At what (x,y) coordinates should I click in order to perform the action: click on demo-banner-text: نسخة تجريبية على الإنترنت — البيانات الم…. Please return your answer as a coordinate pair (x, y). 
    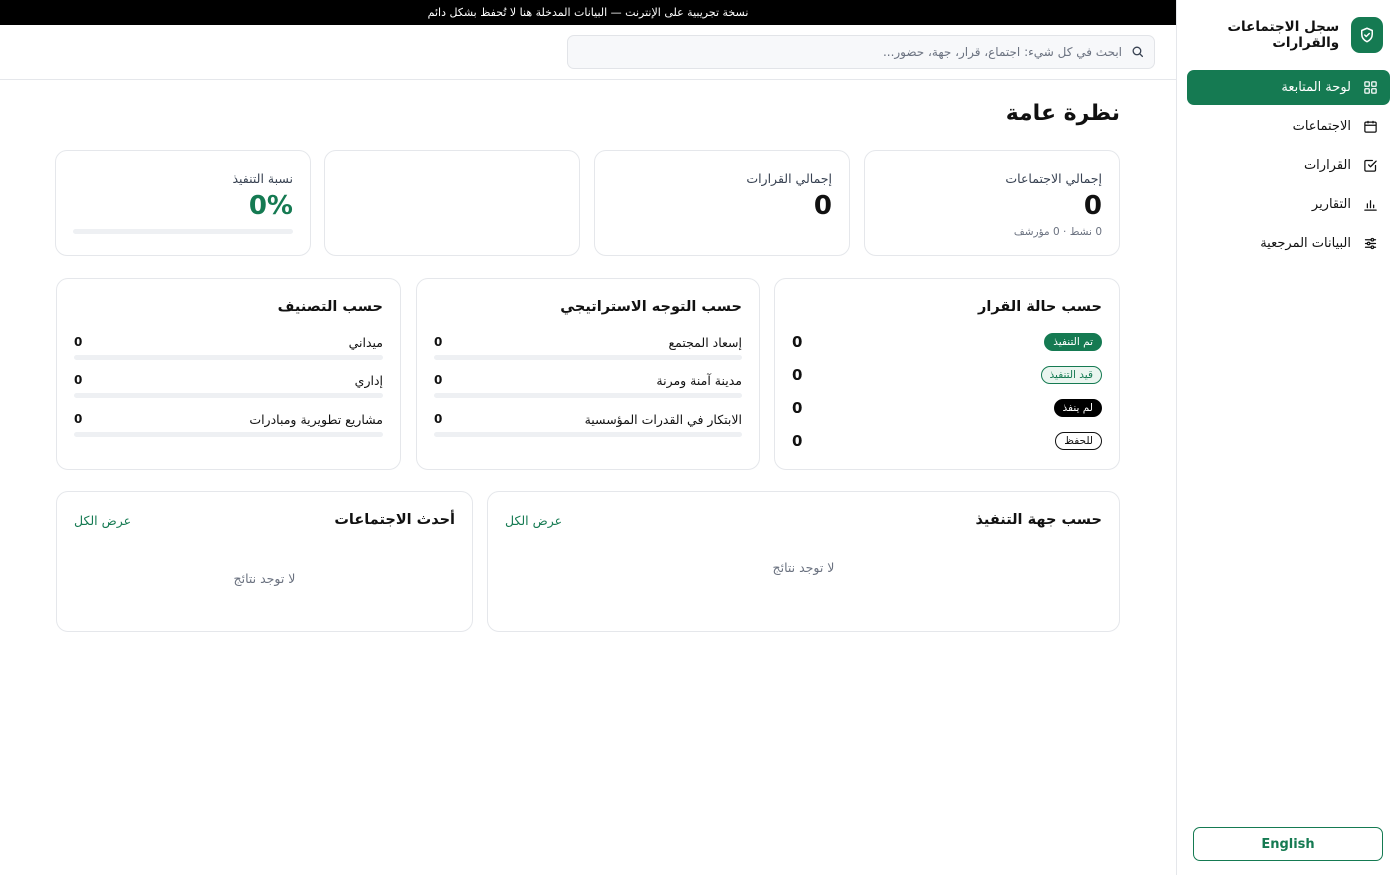
    Looking at the image, I should click on (588, 12).